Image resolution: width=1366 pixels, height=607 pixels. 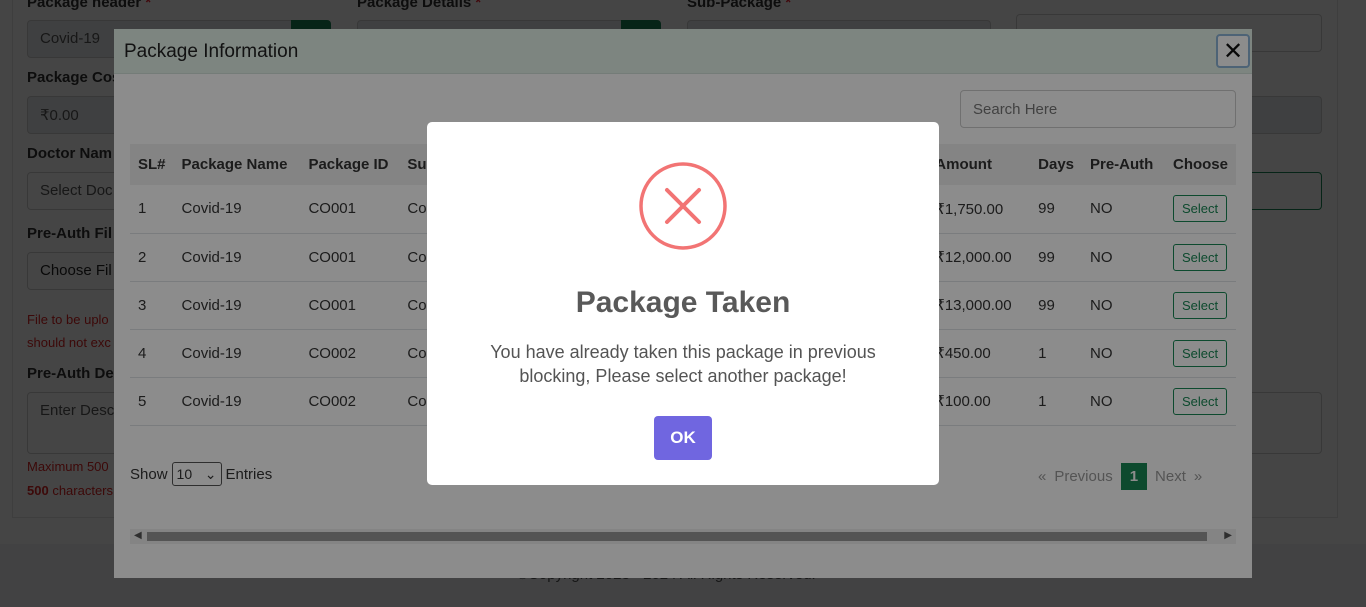 I want to click on alert-title: Package Taken, so click(x=683, y=302).